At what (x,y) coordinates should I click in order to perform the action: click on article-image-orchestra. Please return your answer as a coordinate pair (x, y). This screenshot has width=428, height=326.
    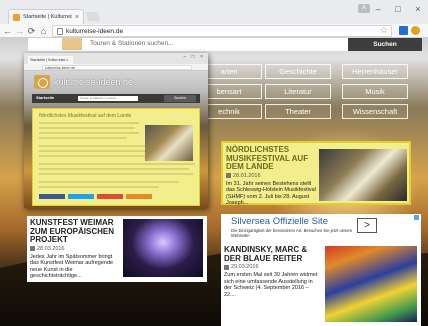
    Looking at the image, I should click on (363, 175).